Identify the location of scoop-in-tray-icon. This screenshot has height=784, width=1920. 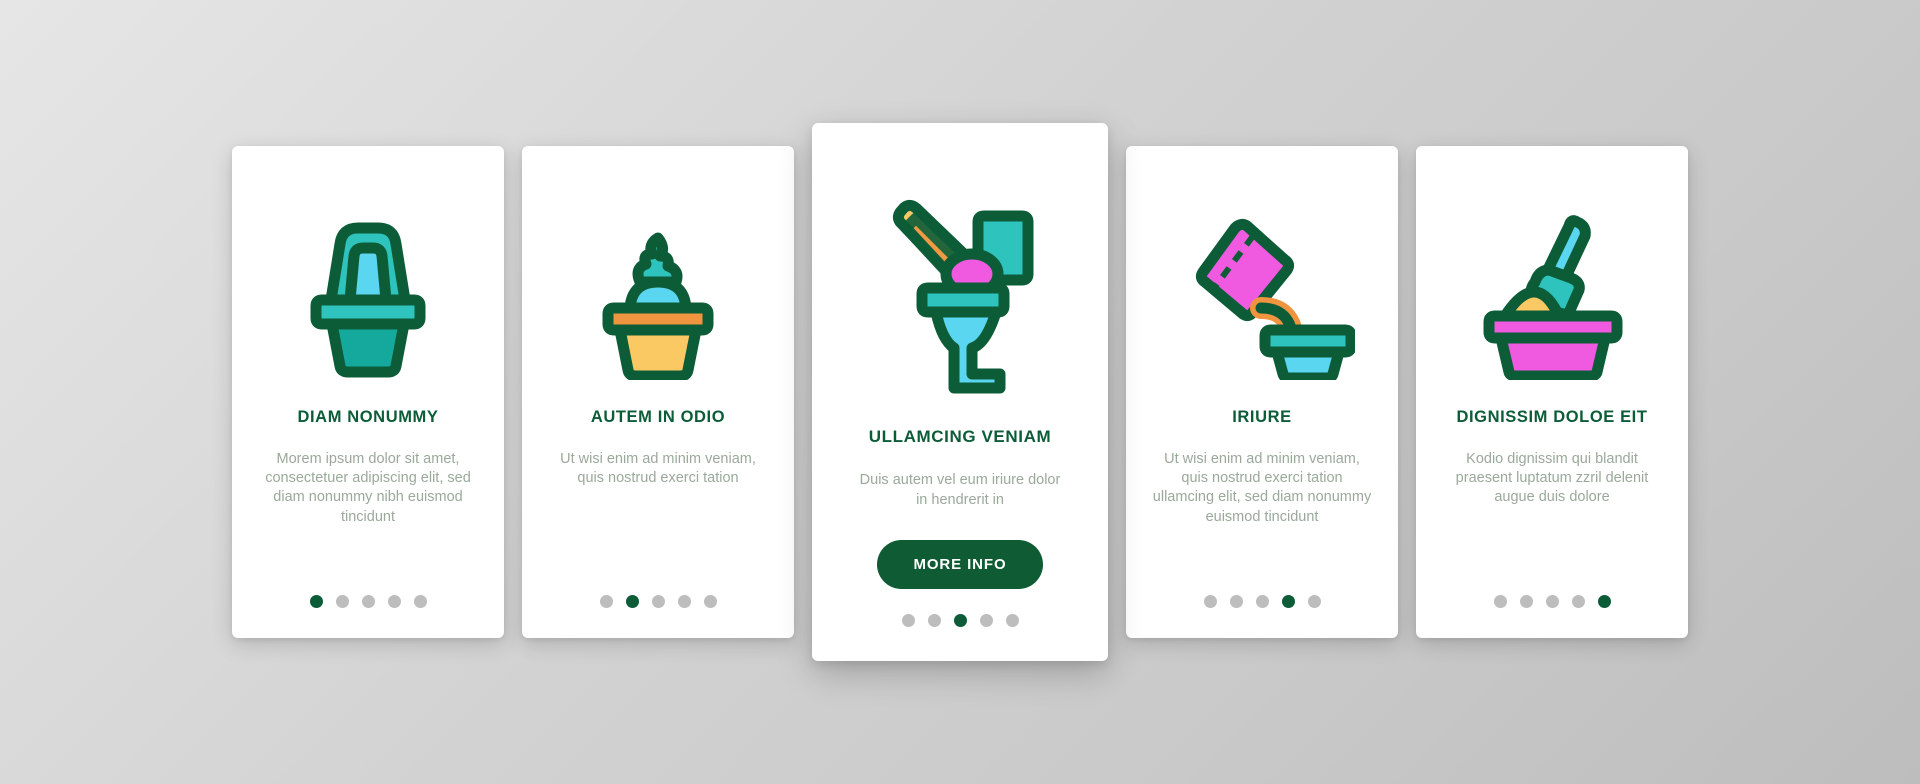
(1553, 297).